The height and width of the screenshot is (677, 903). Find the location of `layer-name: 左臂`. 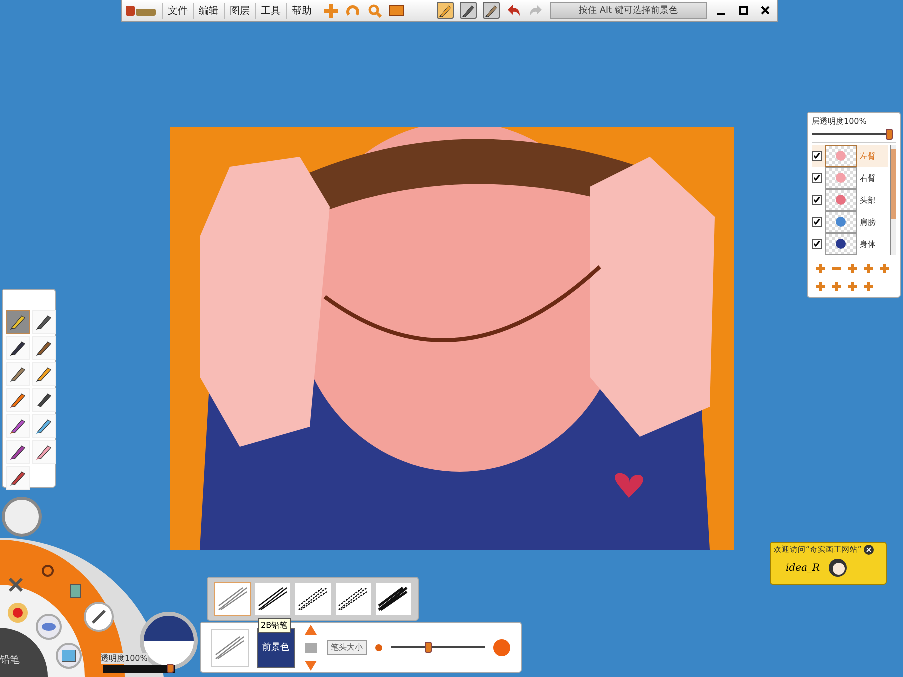

layer-name: 左臂 is located at coordinates (868, 156).